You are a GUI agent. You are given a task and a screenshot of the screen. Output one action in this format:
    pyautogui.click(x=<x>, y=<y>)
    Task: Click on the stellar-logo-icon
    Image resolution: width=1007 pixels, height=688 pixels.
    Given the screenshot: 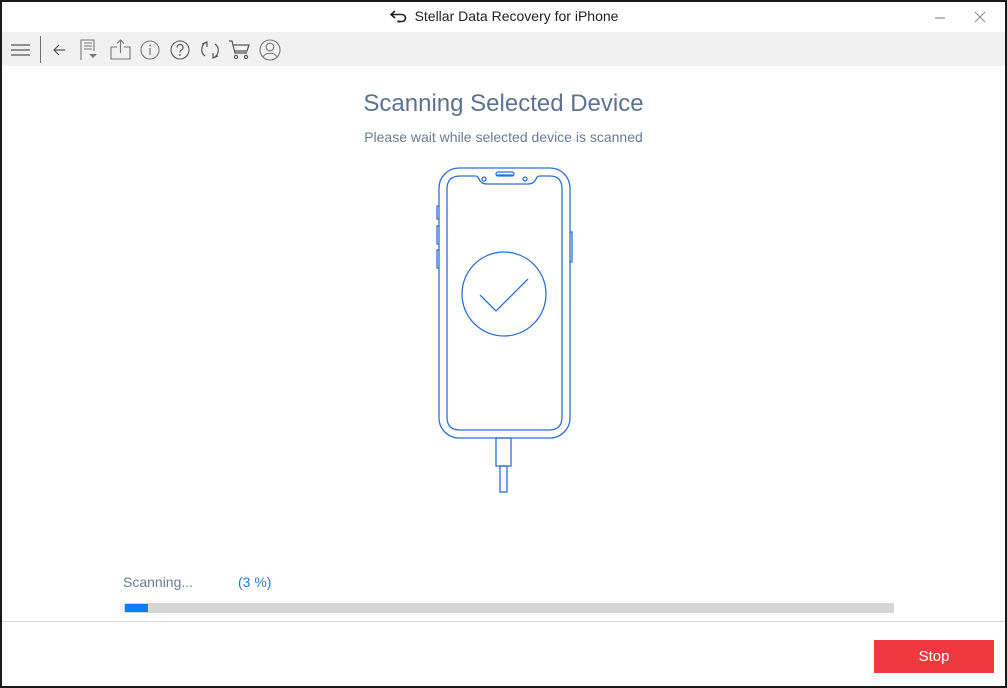 What is the action you would take?
    pyautogui.click(x=397, y=16)
    